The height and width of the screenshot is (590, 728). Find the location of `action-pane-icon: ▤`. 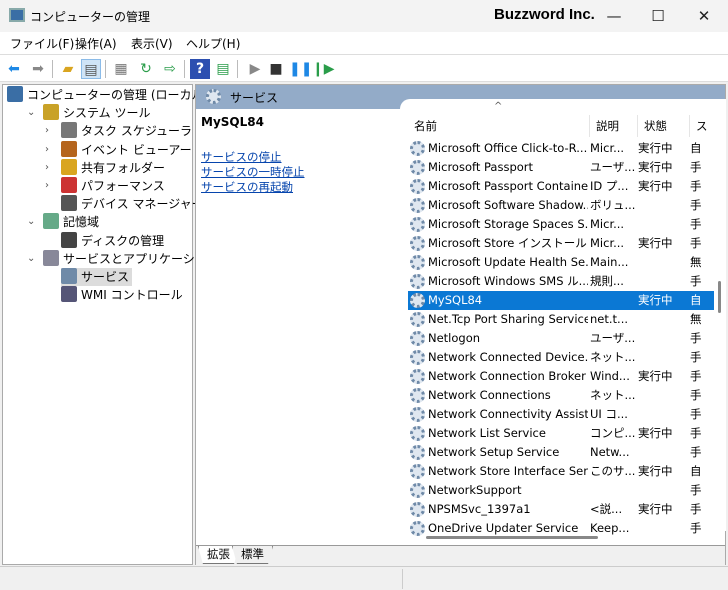

action-pane-icon: ▤ is located at coordinates (223, 69).